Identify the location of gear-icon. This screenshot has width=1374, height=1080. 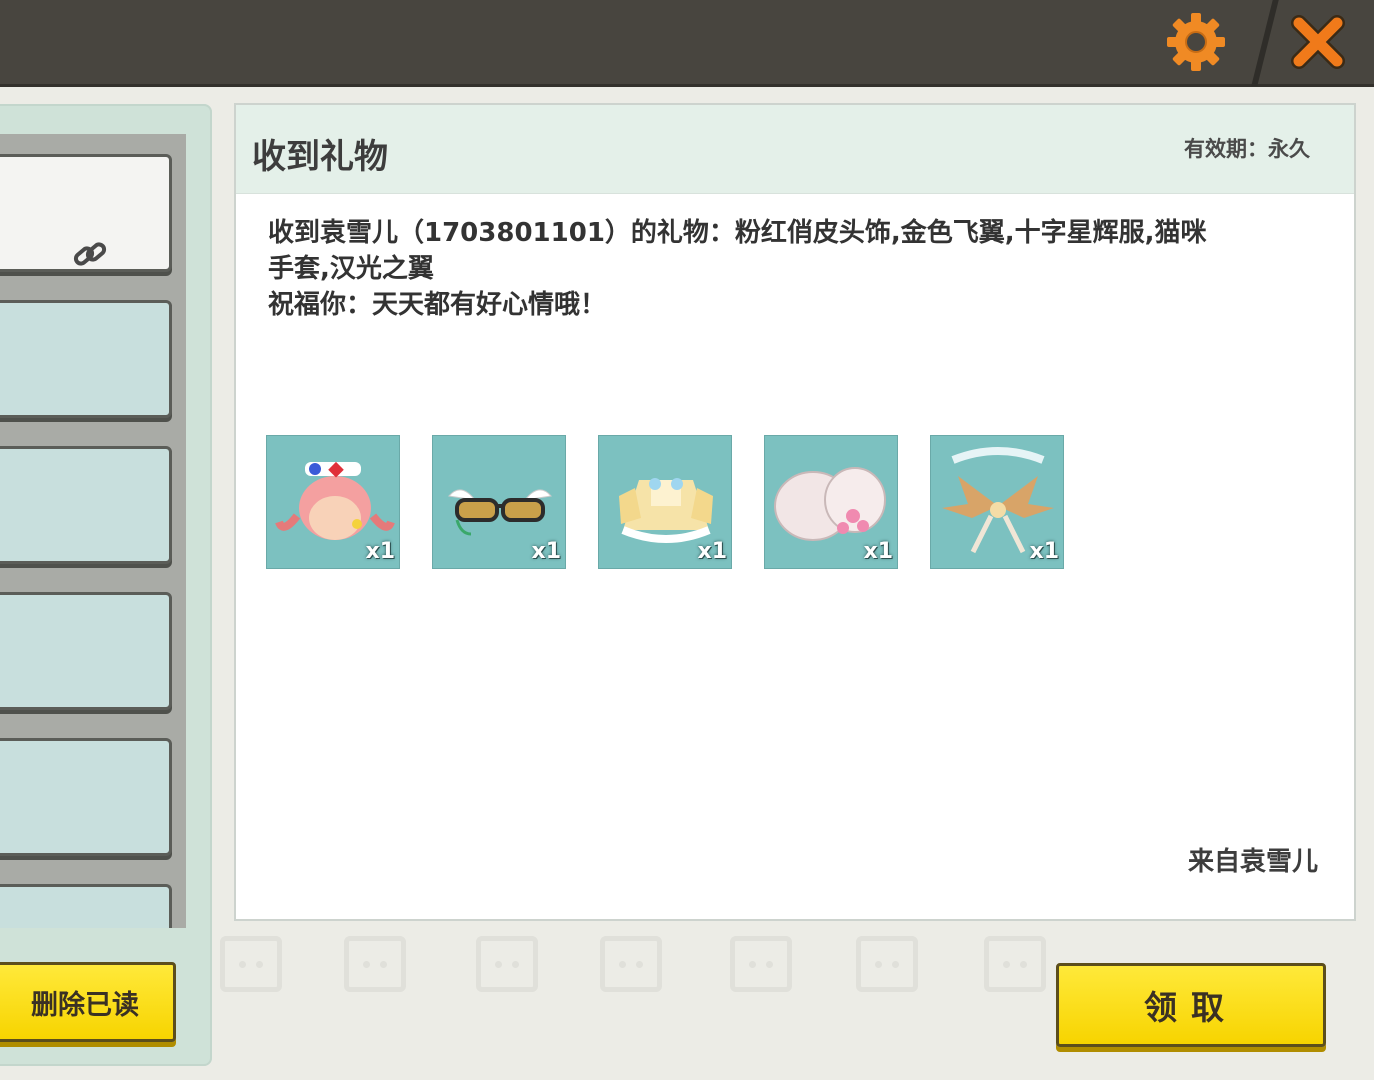
(1196, 42).